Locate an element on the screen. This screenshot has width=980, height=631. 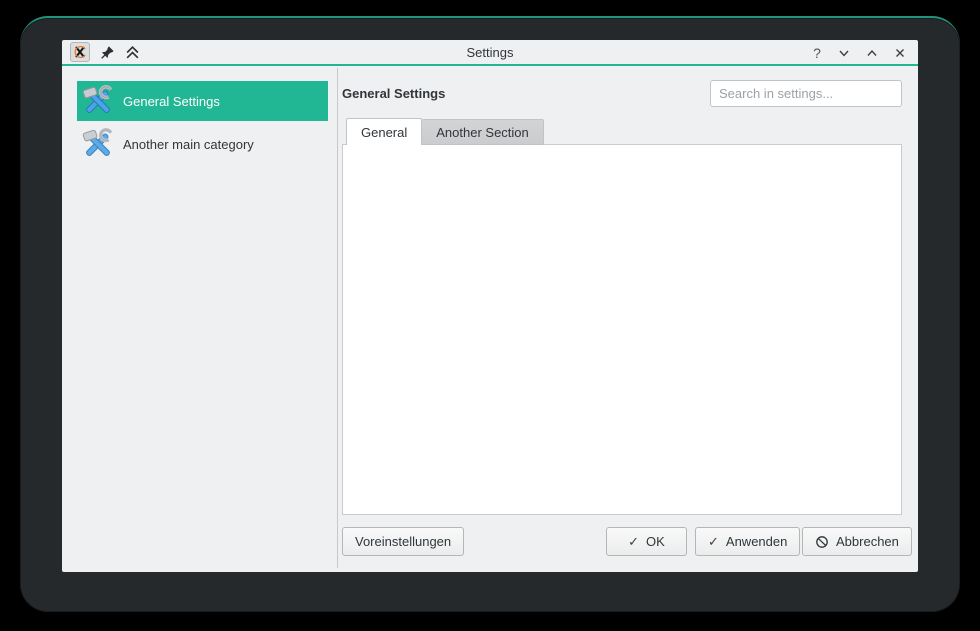
sidebar-item-general-settings: General Settings is located at coordinates (202, 101).